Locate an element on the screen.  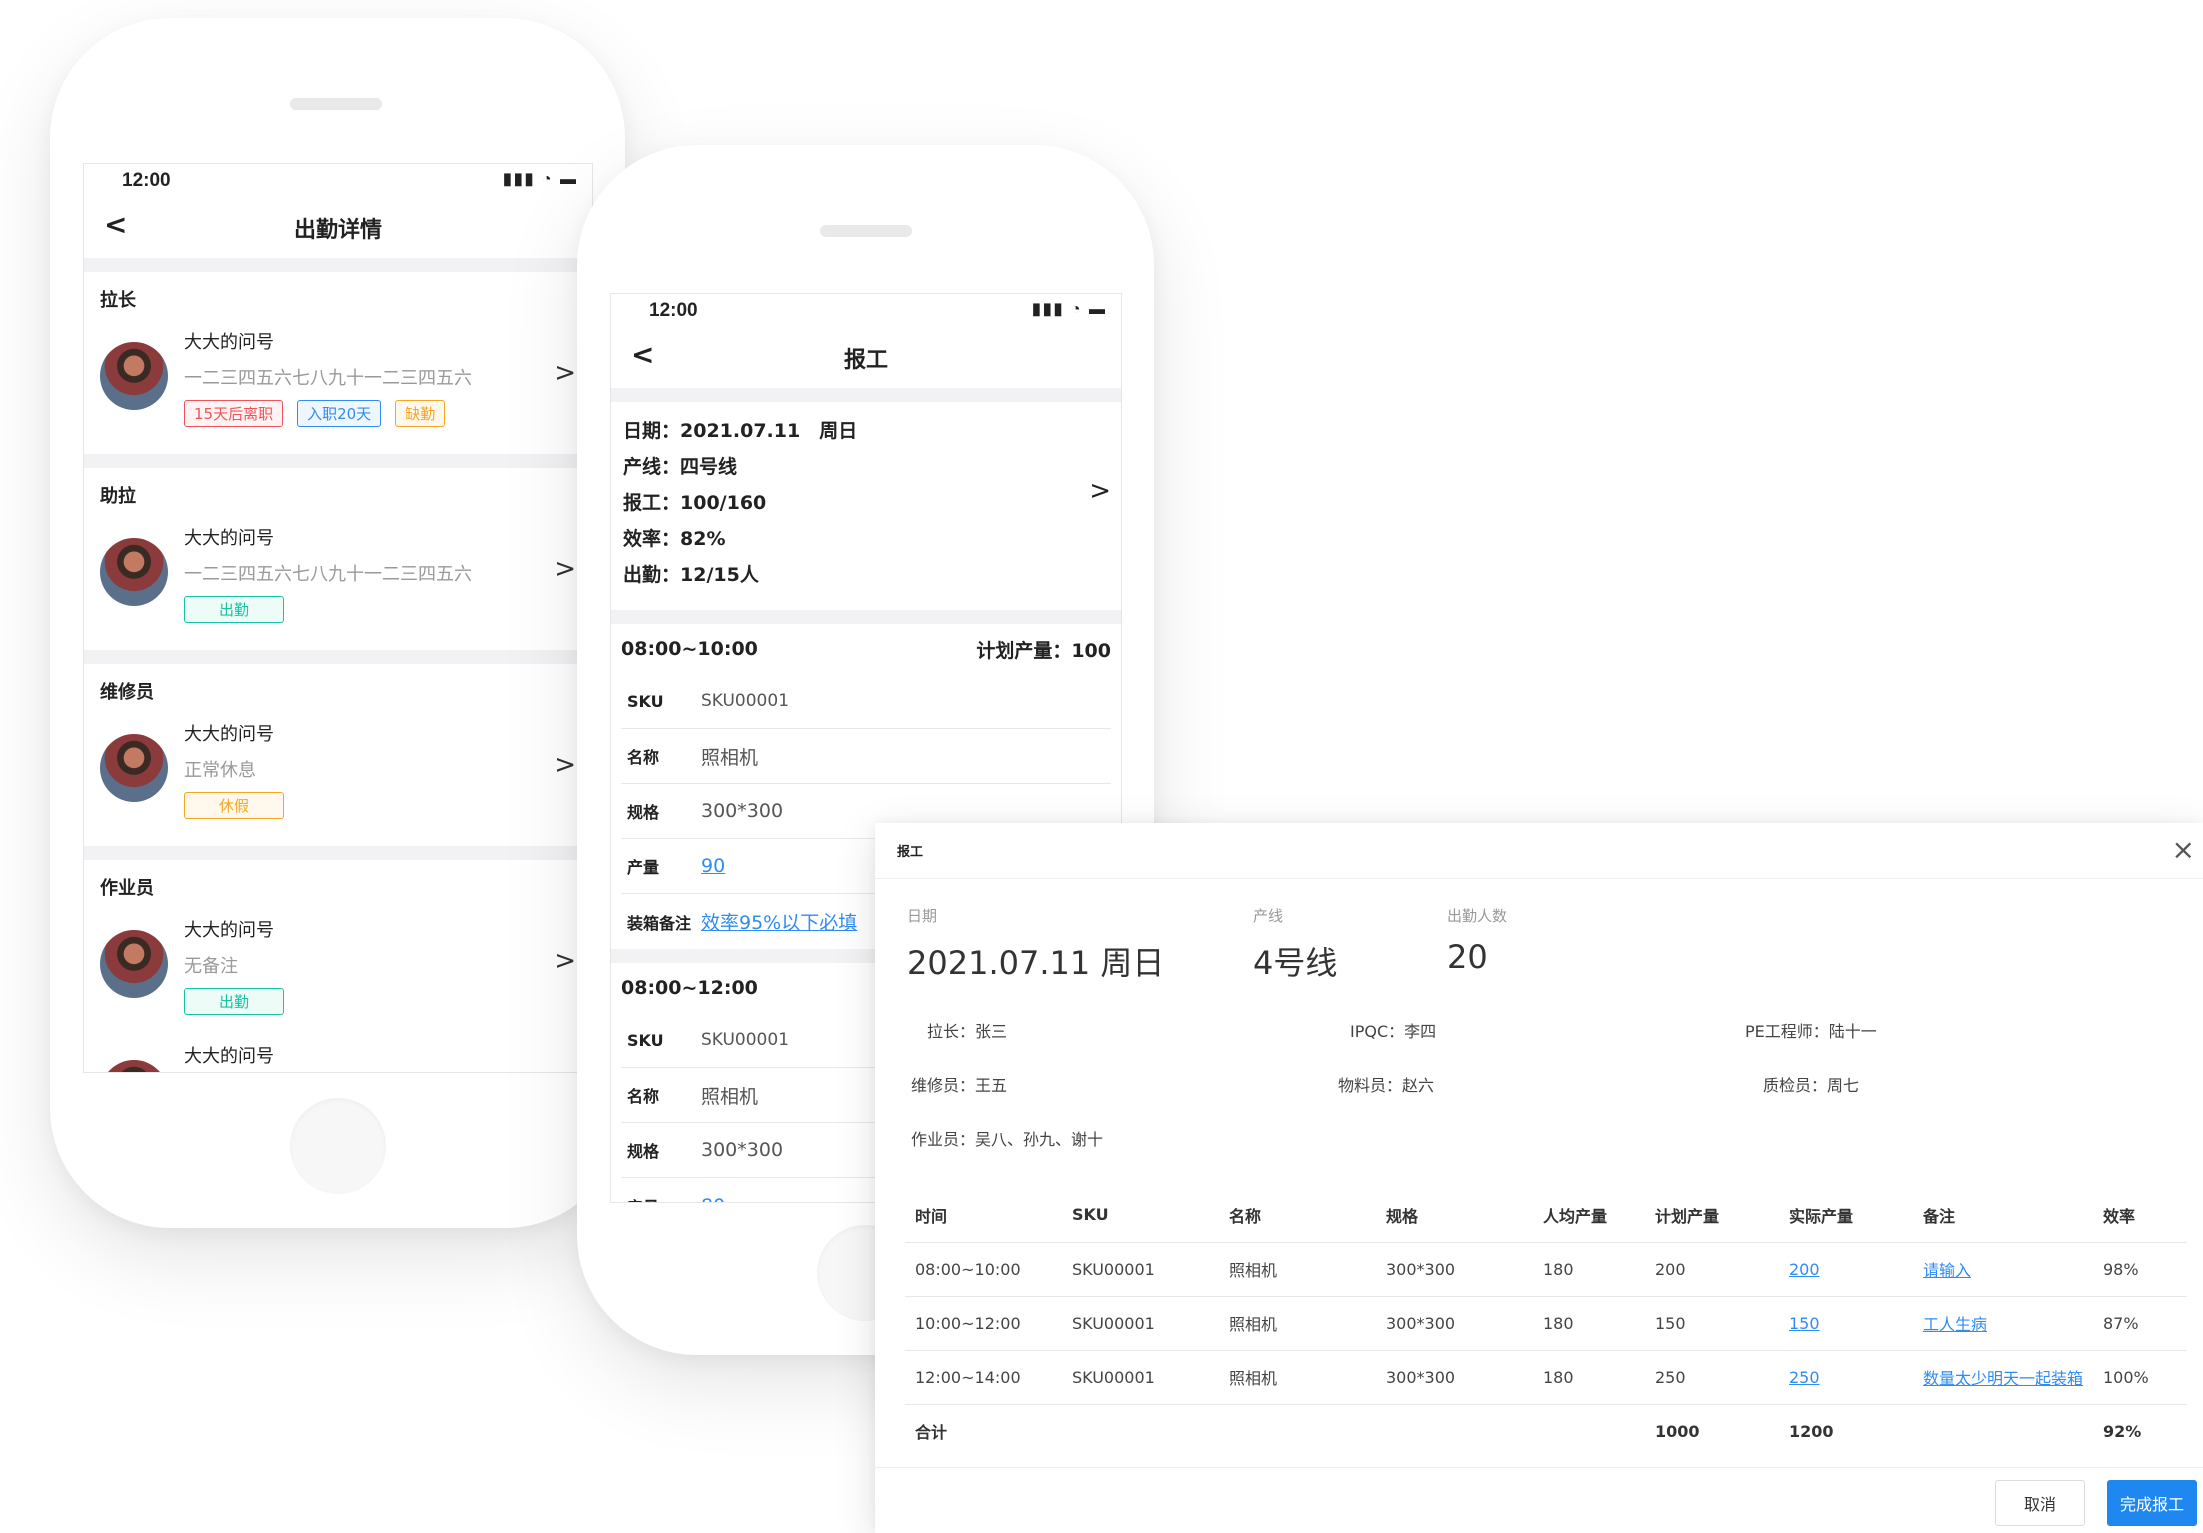
page-title: 报工 is located at coordinates (865, 360).